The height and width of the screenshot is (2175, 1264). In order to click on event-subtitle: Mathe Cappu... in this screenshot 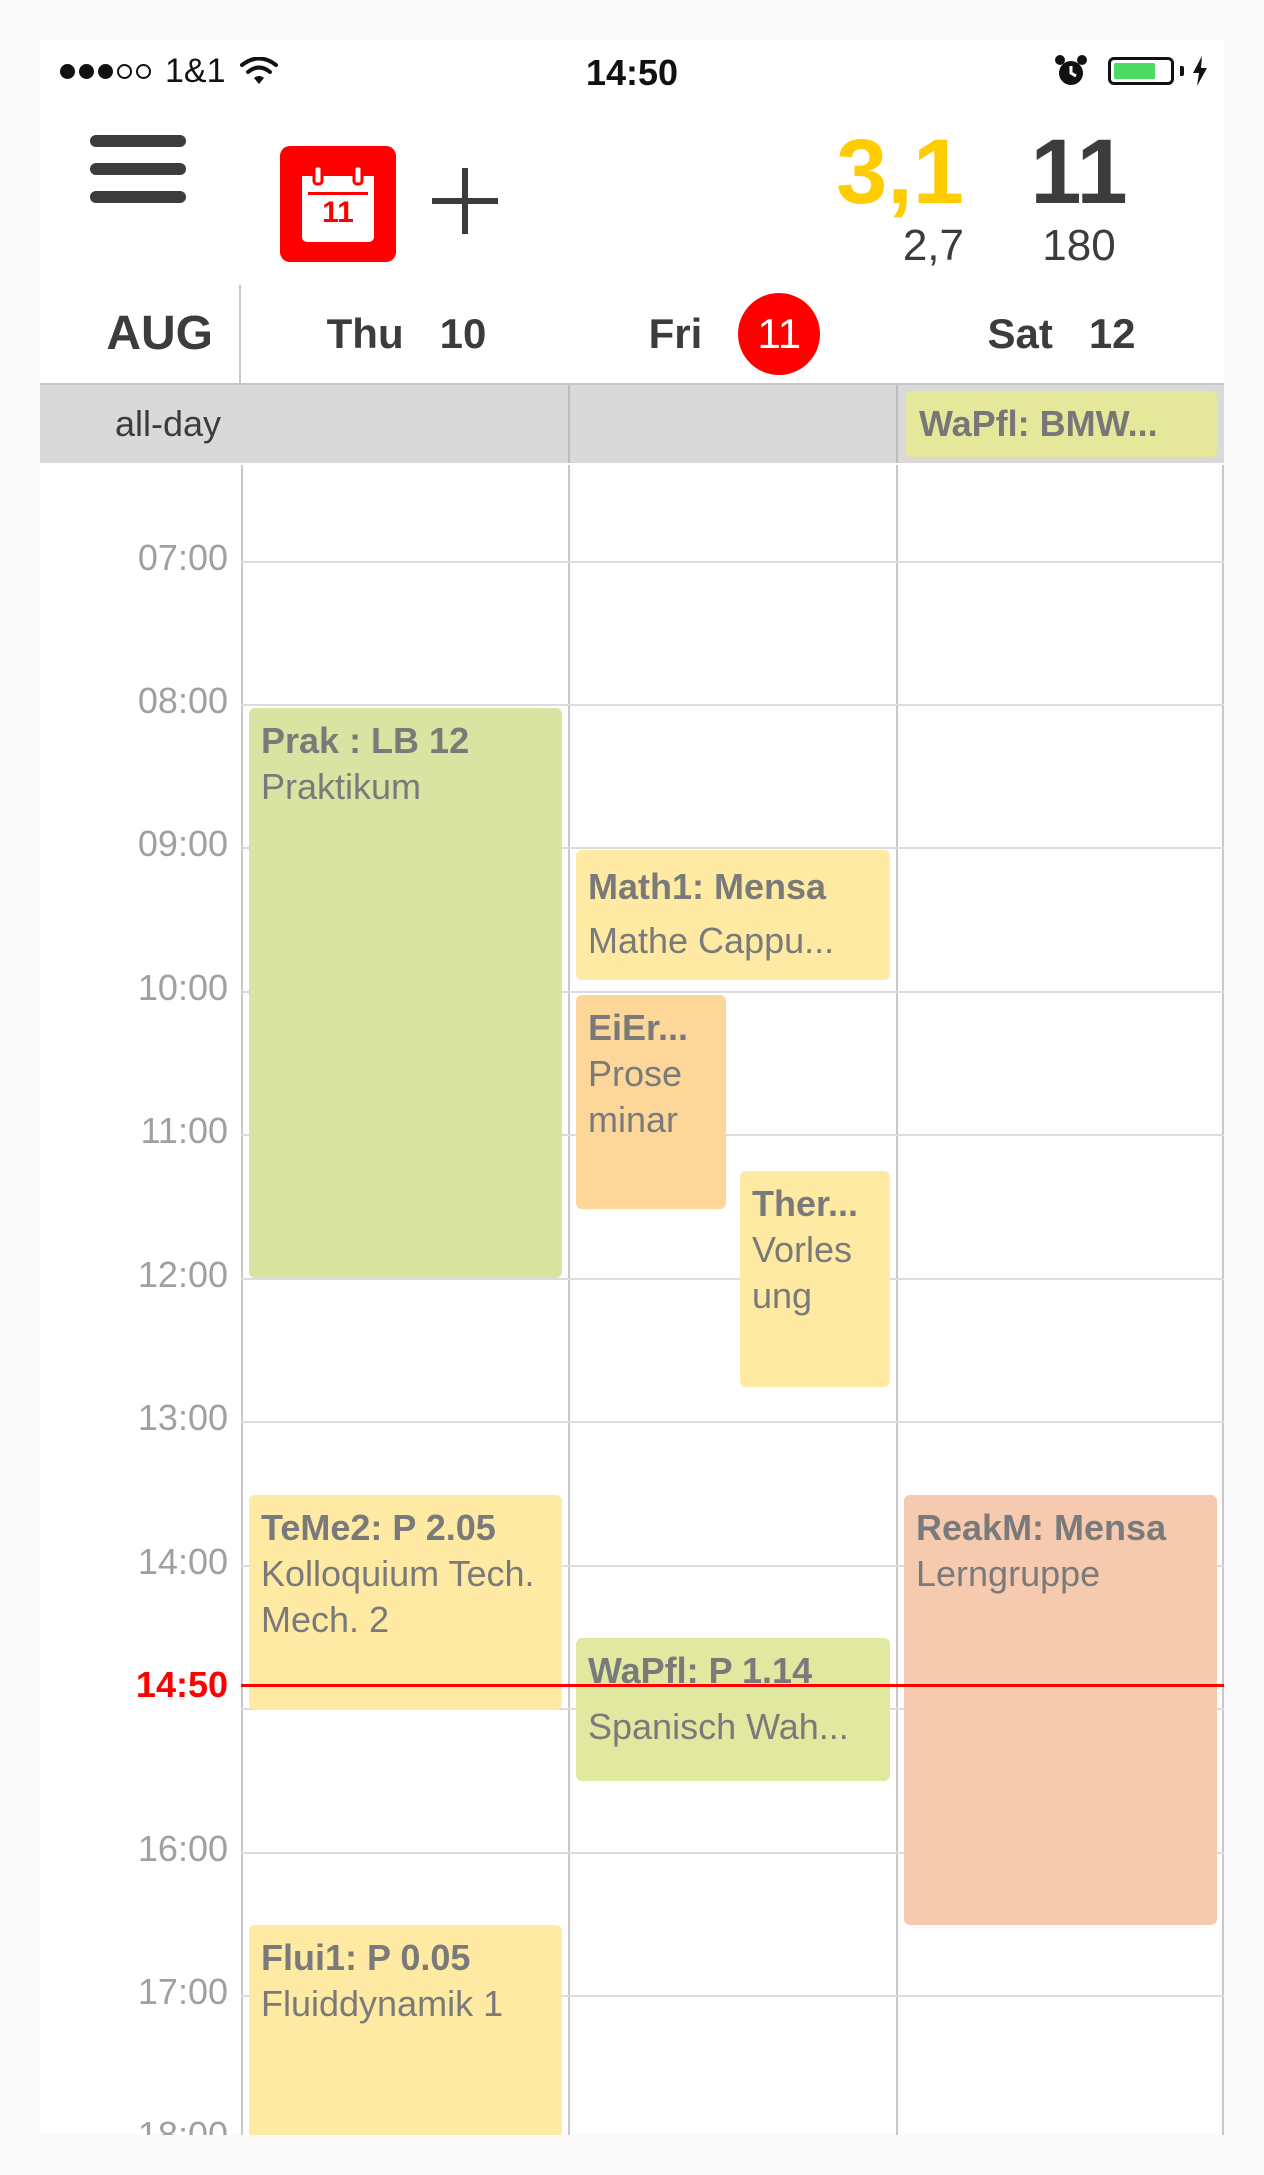, I will do `click(711, 940)`.